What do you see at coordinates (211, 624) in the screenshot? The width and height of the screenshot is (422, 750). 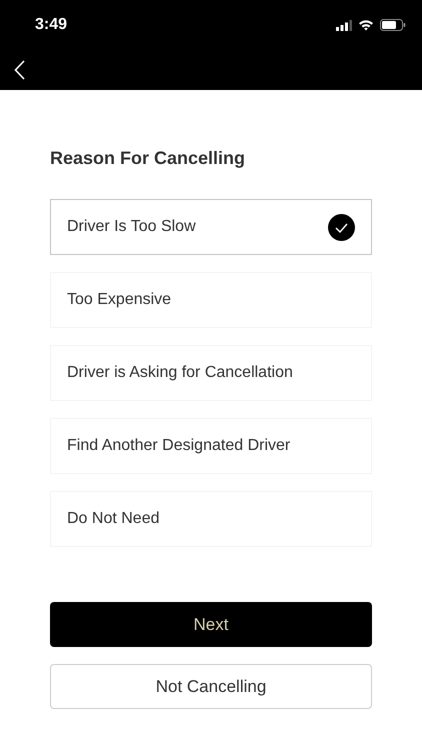 I see `next-button: Next` at bounding box center [211, 624].